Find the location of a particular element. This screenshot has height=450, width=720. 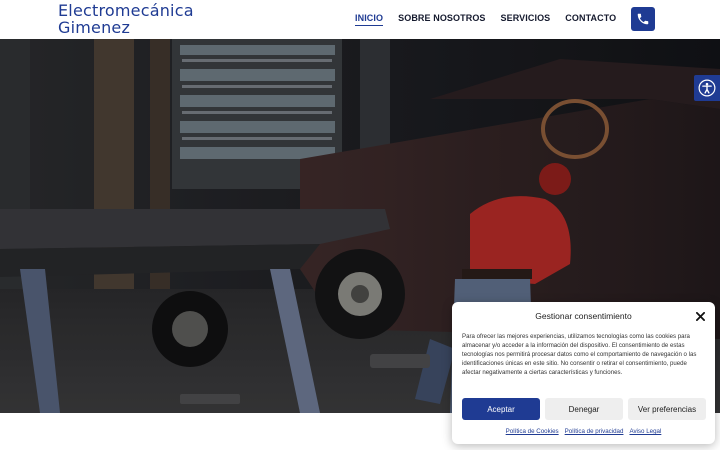

logo-line-1: Electromecánica is located at coordinates (126, 10).